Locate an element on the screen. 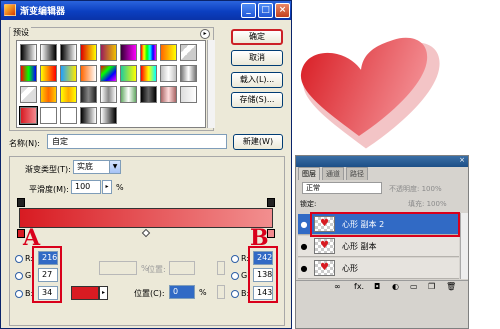  layer-row: ● ♥ 心形 is located at coordinates (378, 268).